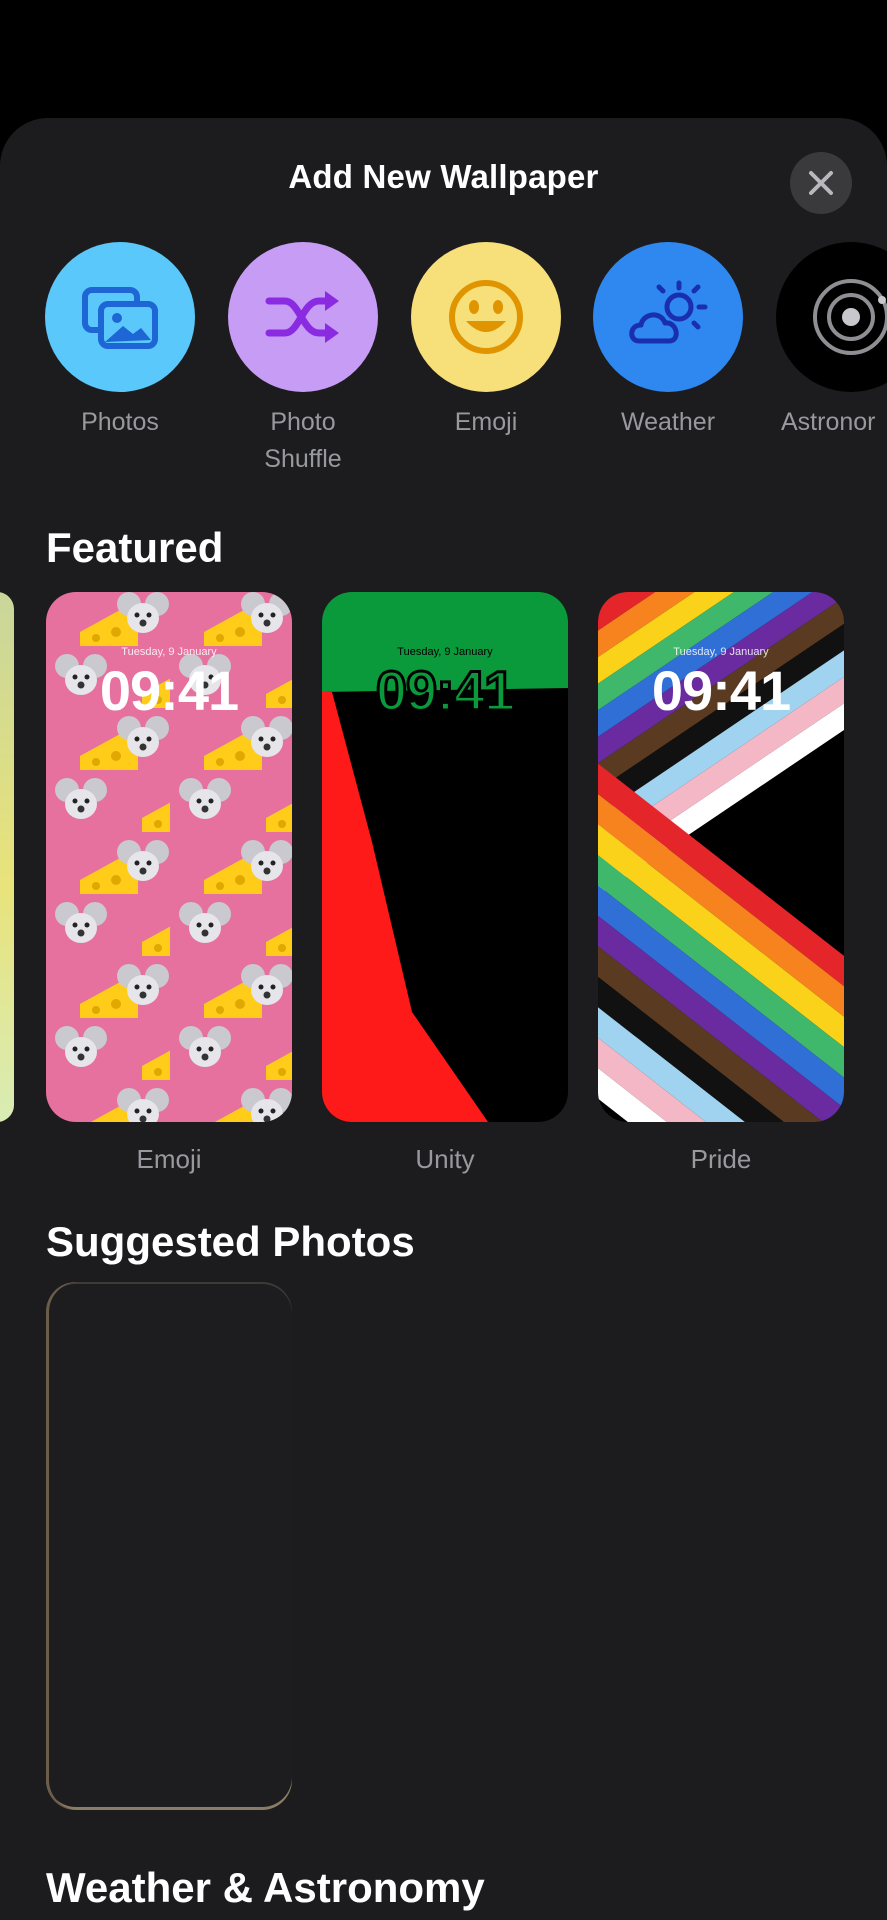 This screenshot has height=1920, width=887. I want to click on category-emoji-circle, so click(486, 317).